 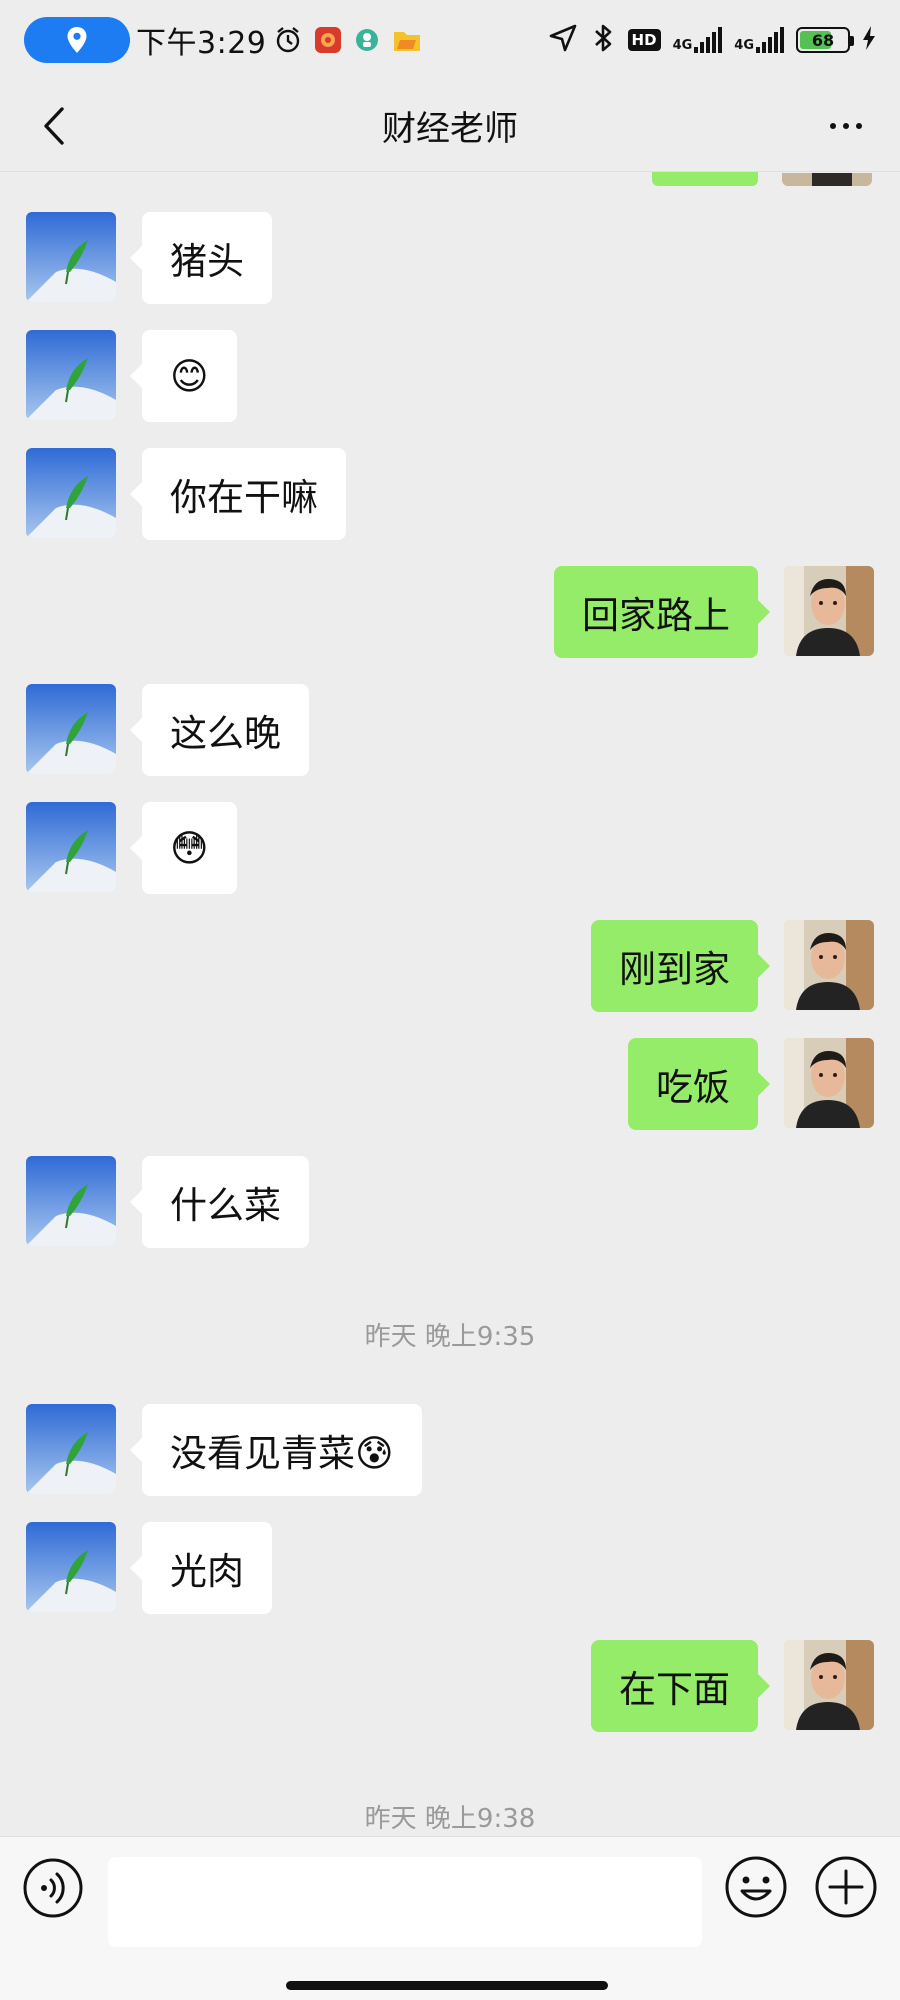 I want to click on more-functions-button, so click(x=846, y=1887).